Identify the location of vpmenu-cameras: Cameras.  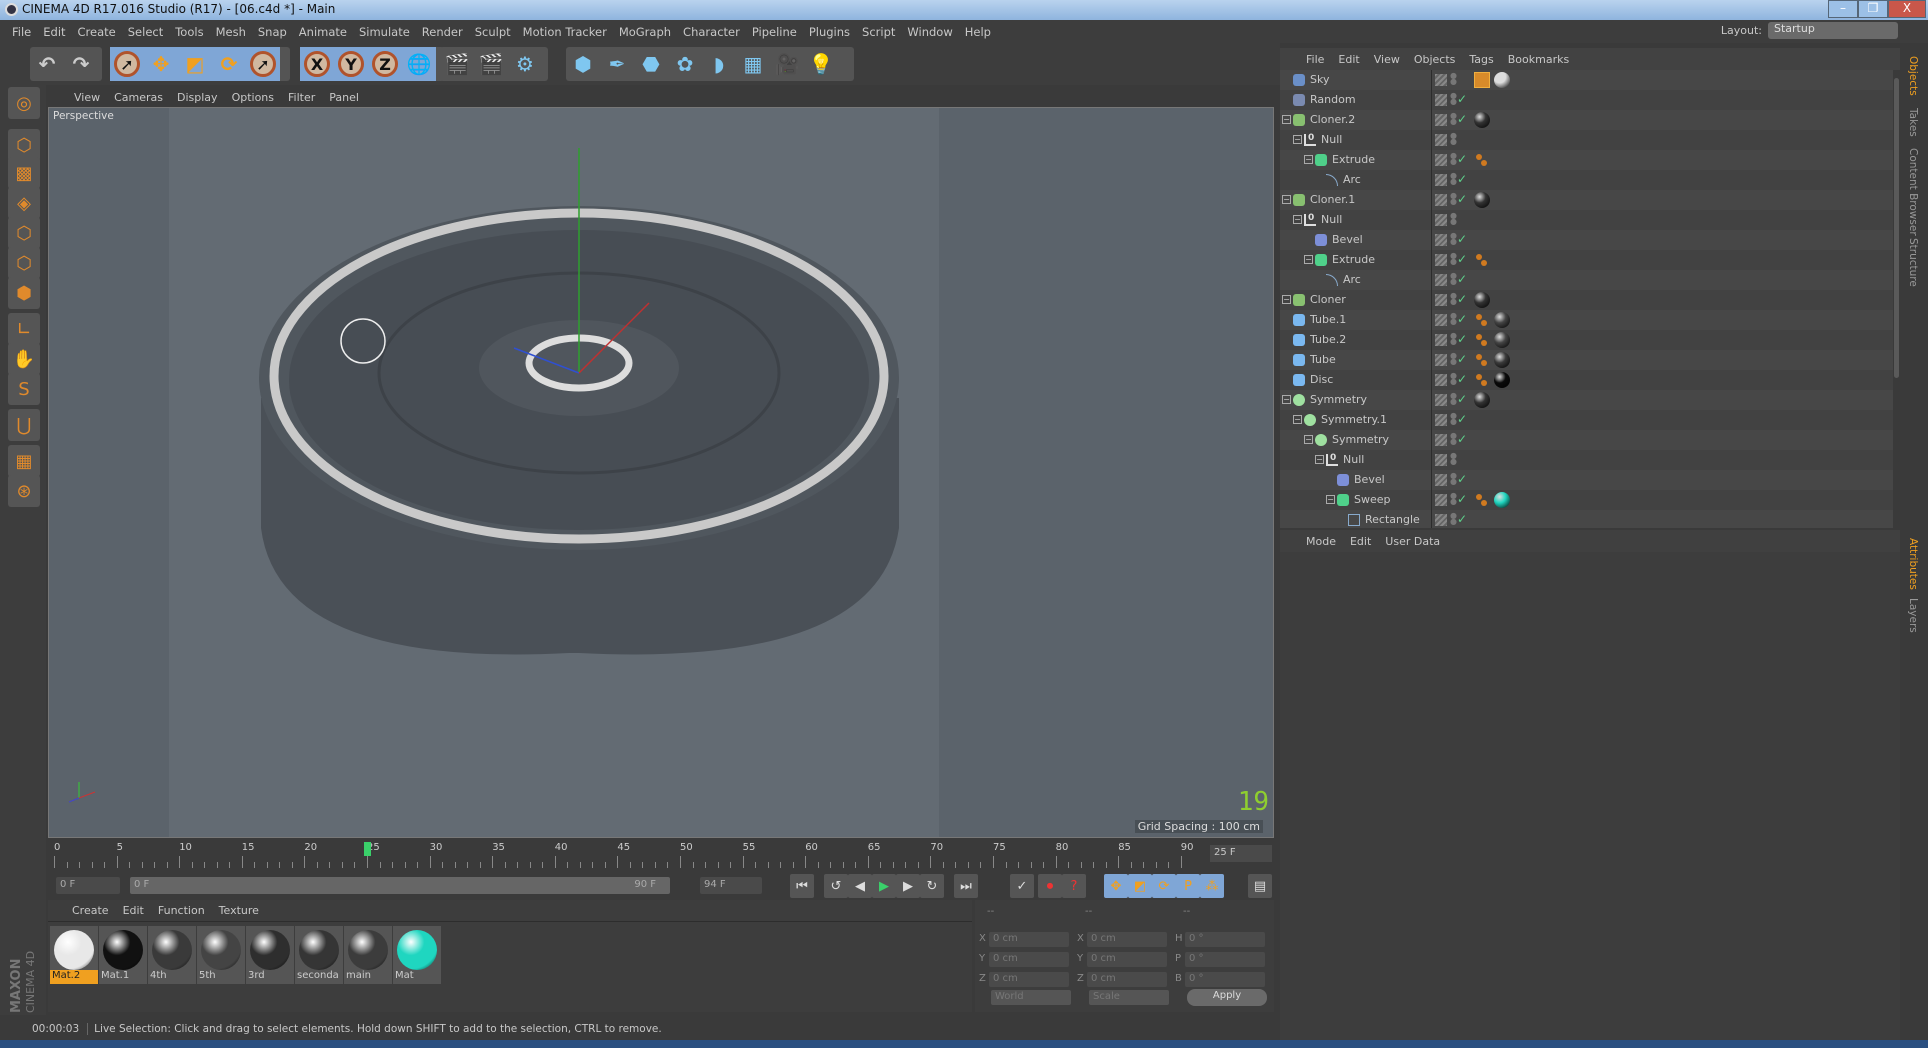
(138, 97).